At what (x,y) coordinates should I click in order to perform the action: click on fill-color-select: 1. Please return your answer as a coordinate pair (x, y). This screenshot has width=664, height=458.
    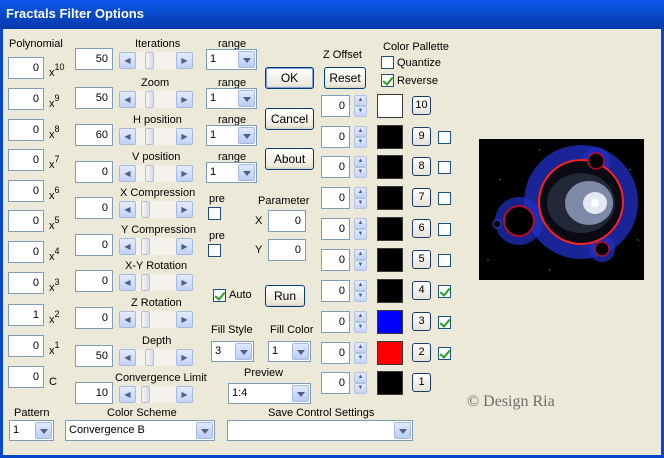
    Looking at the image, I should click on (289, 351).